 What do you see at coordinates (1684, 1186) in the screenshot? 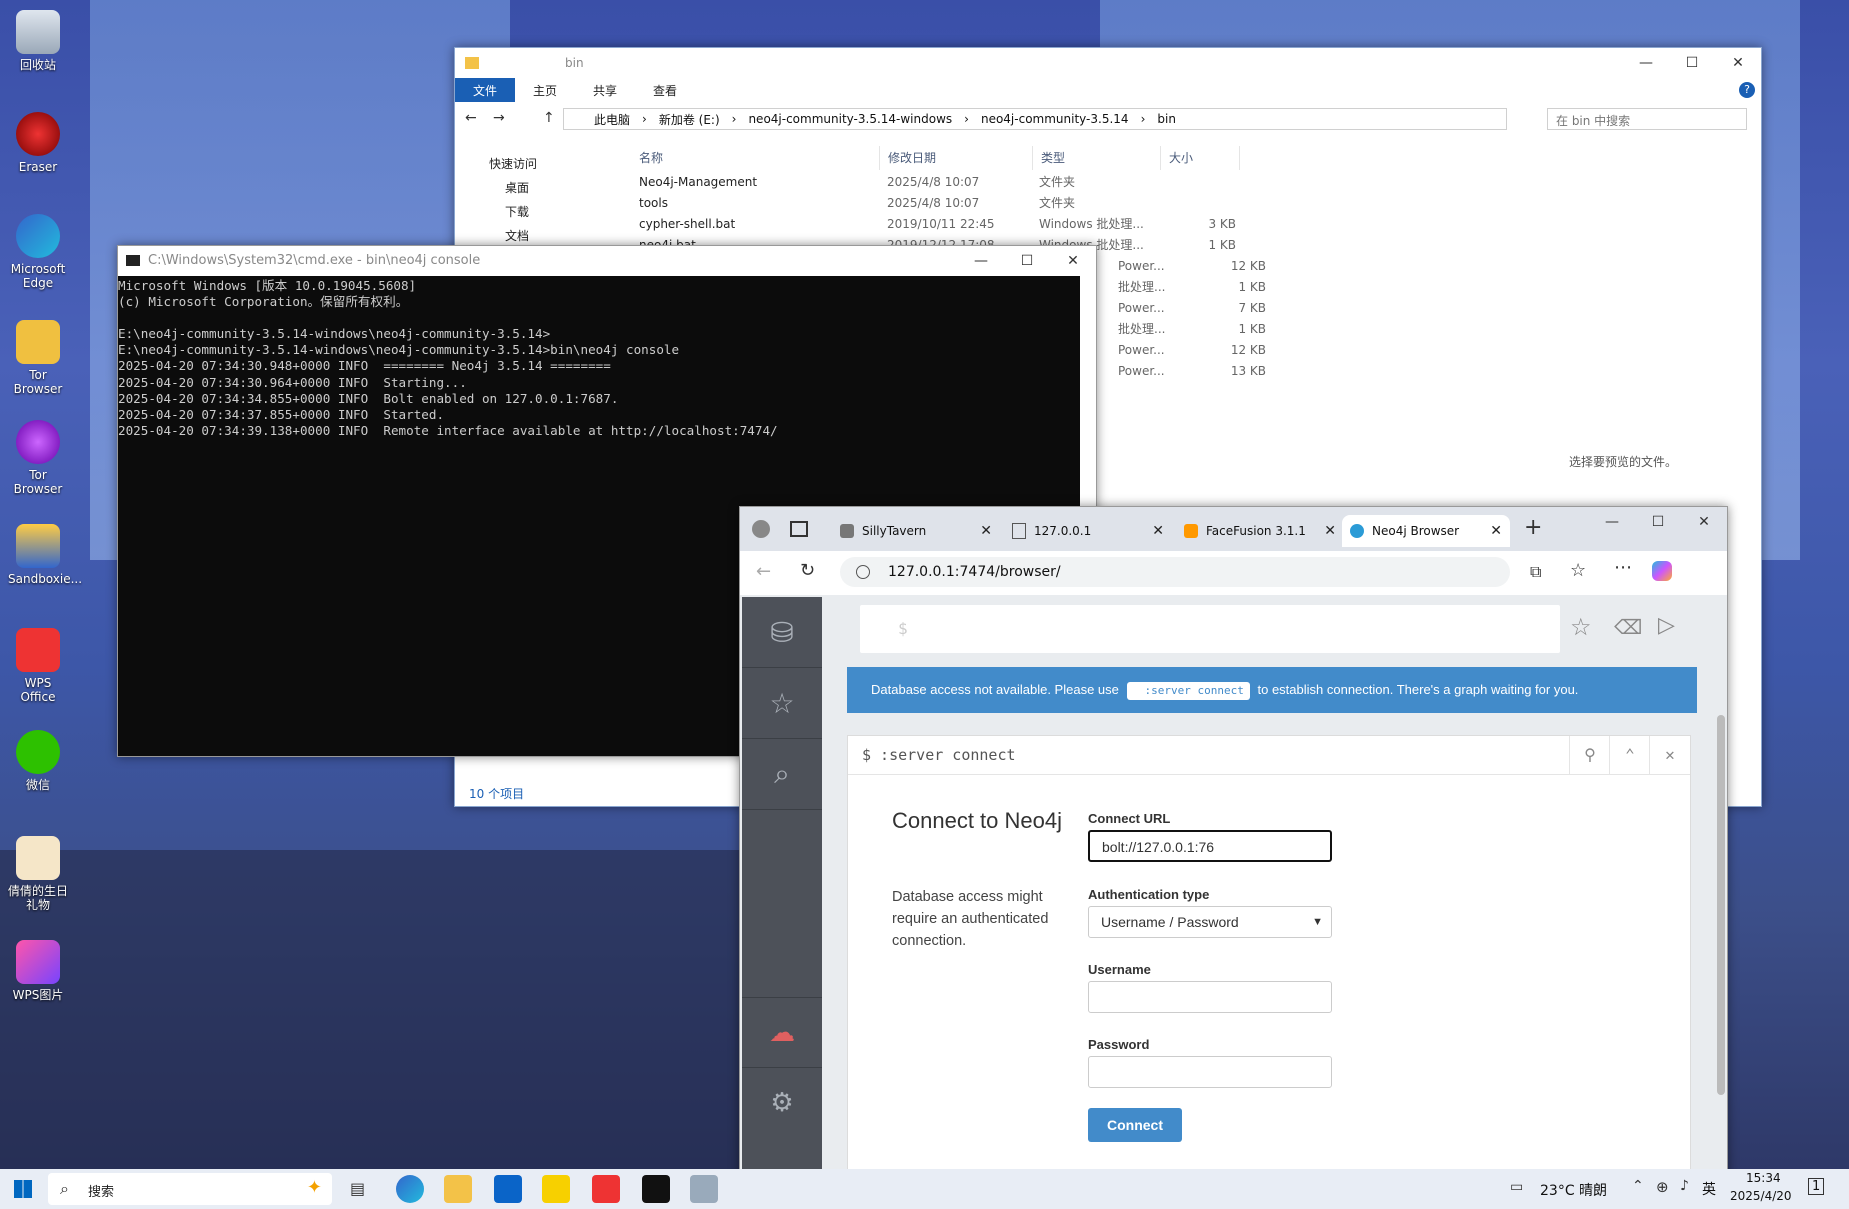
I see `volume-muted-icon: ♪` at bounding box center [1684, 1186].